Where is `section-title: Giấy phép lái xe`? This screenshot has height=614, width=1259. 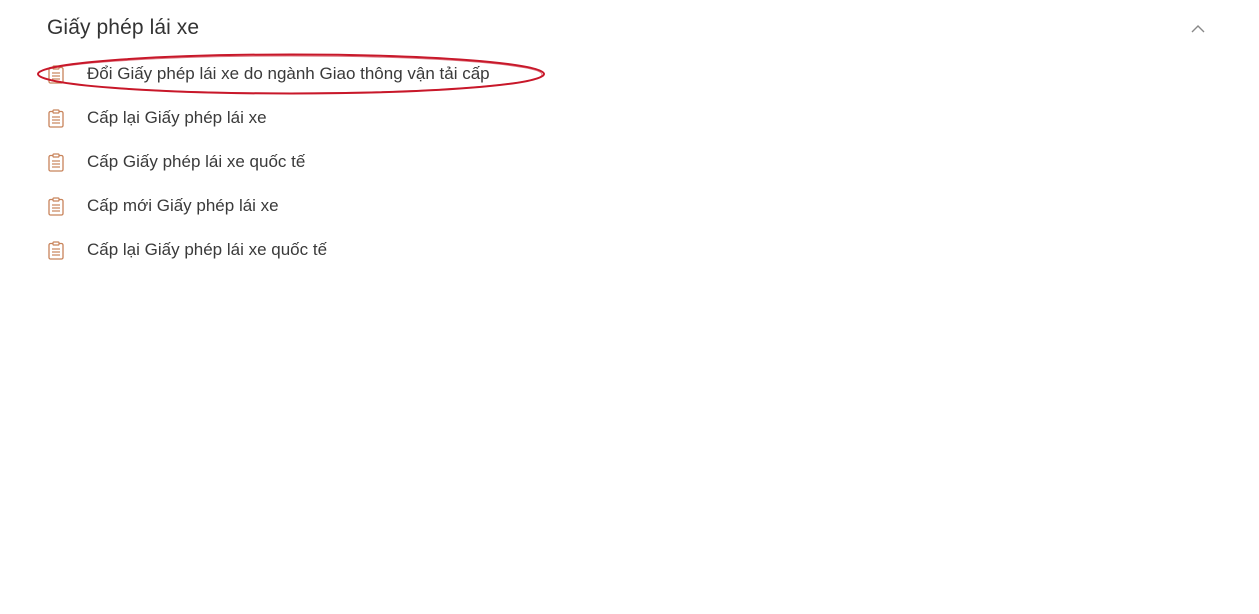 section-title: Giấy phép lái xe is located at coordinates (123, 27).